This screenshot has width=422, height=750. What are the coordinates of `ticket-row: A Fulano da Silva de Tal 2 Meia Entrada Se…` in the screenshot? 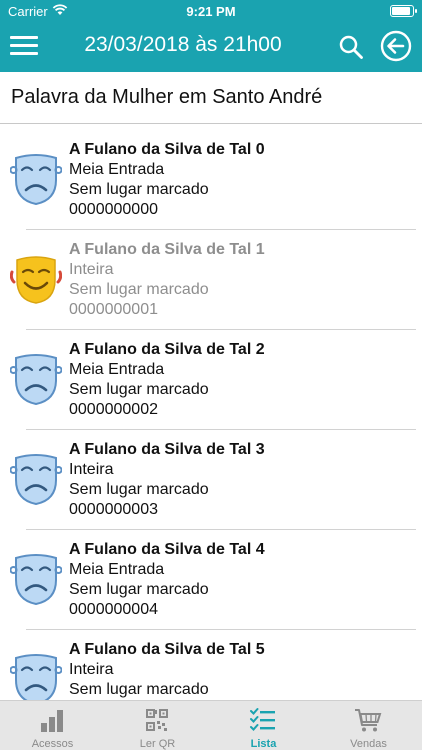 It's located at (211, 380).